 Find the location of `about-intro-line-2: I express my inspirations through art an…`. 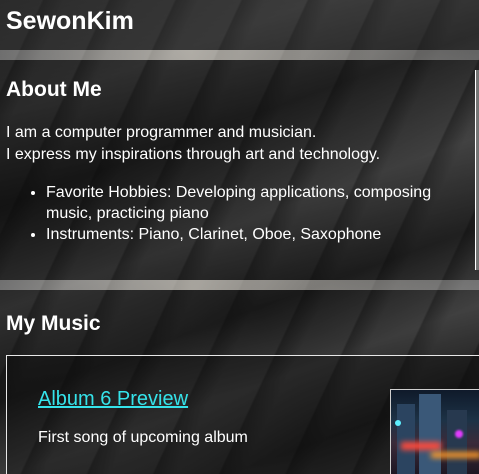

about-intro-line-2: I express my inspirations through art an… is located at coordinates (193, 154).